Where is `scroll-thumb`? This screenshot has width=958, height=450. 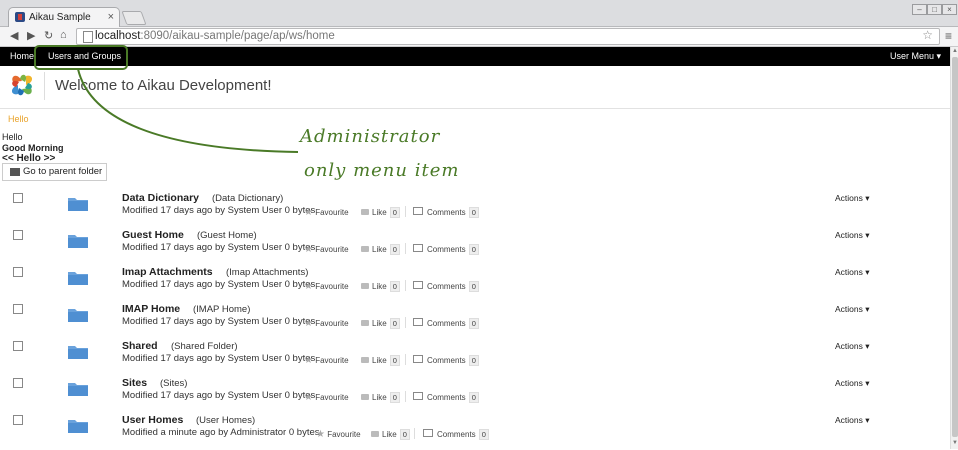 scroll-thumb is located at coordinates (955, 247).